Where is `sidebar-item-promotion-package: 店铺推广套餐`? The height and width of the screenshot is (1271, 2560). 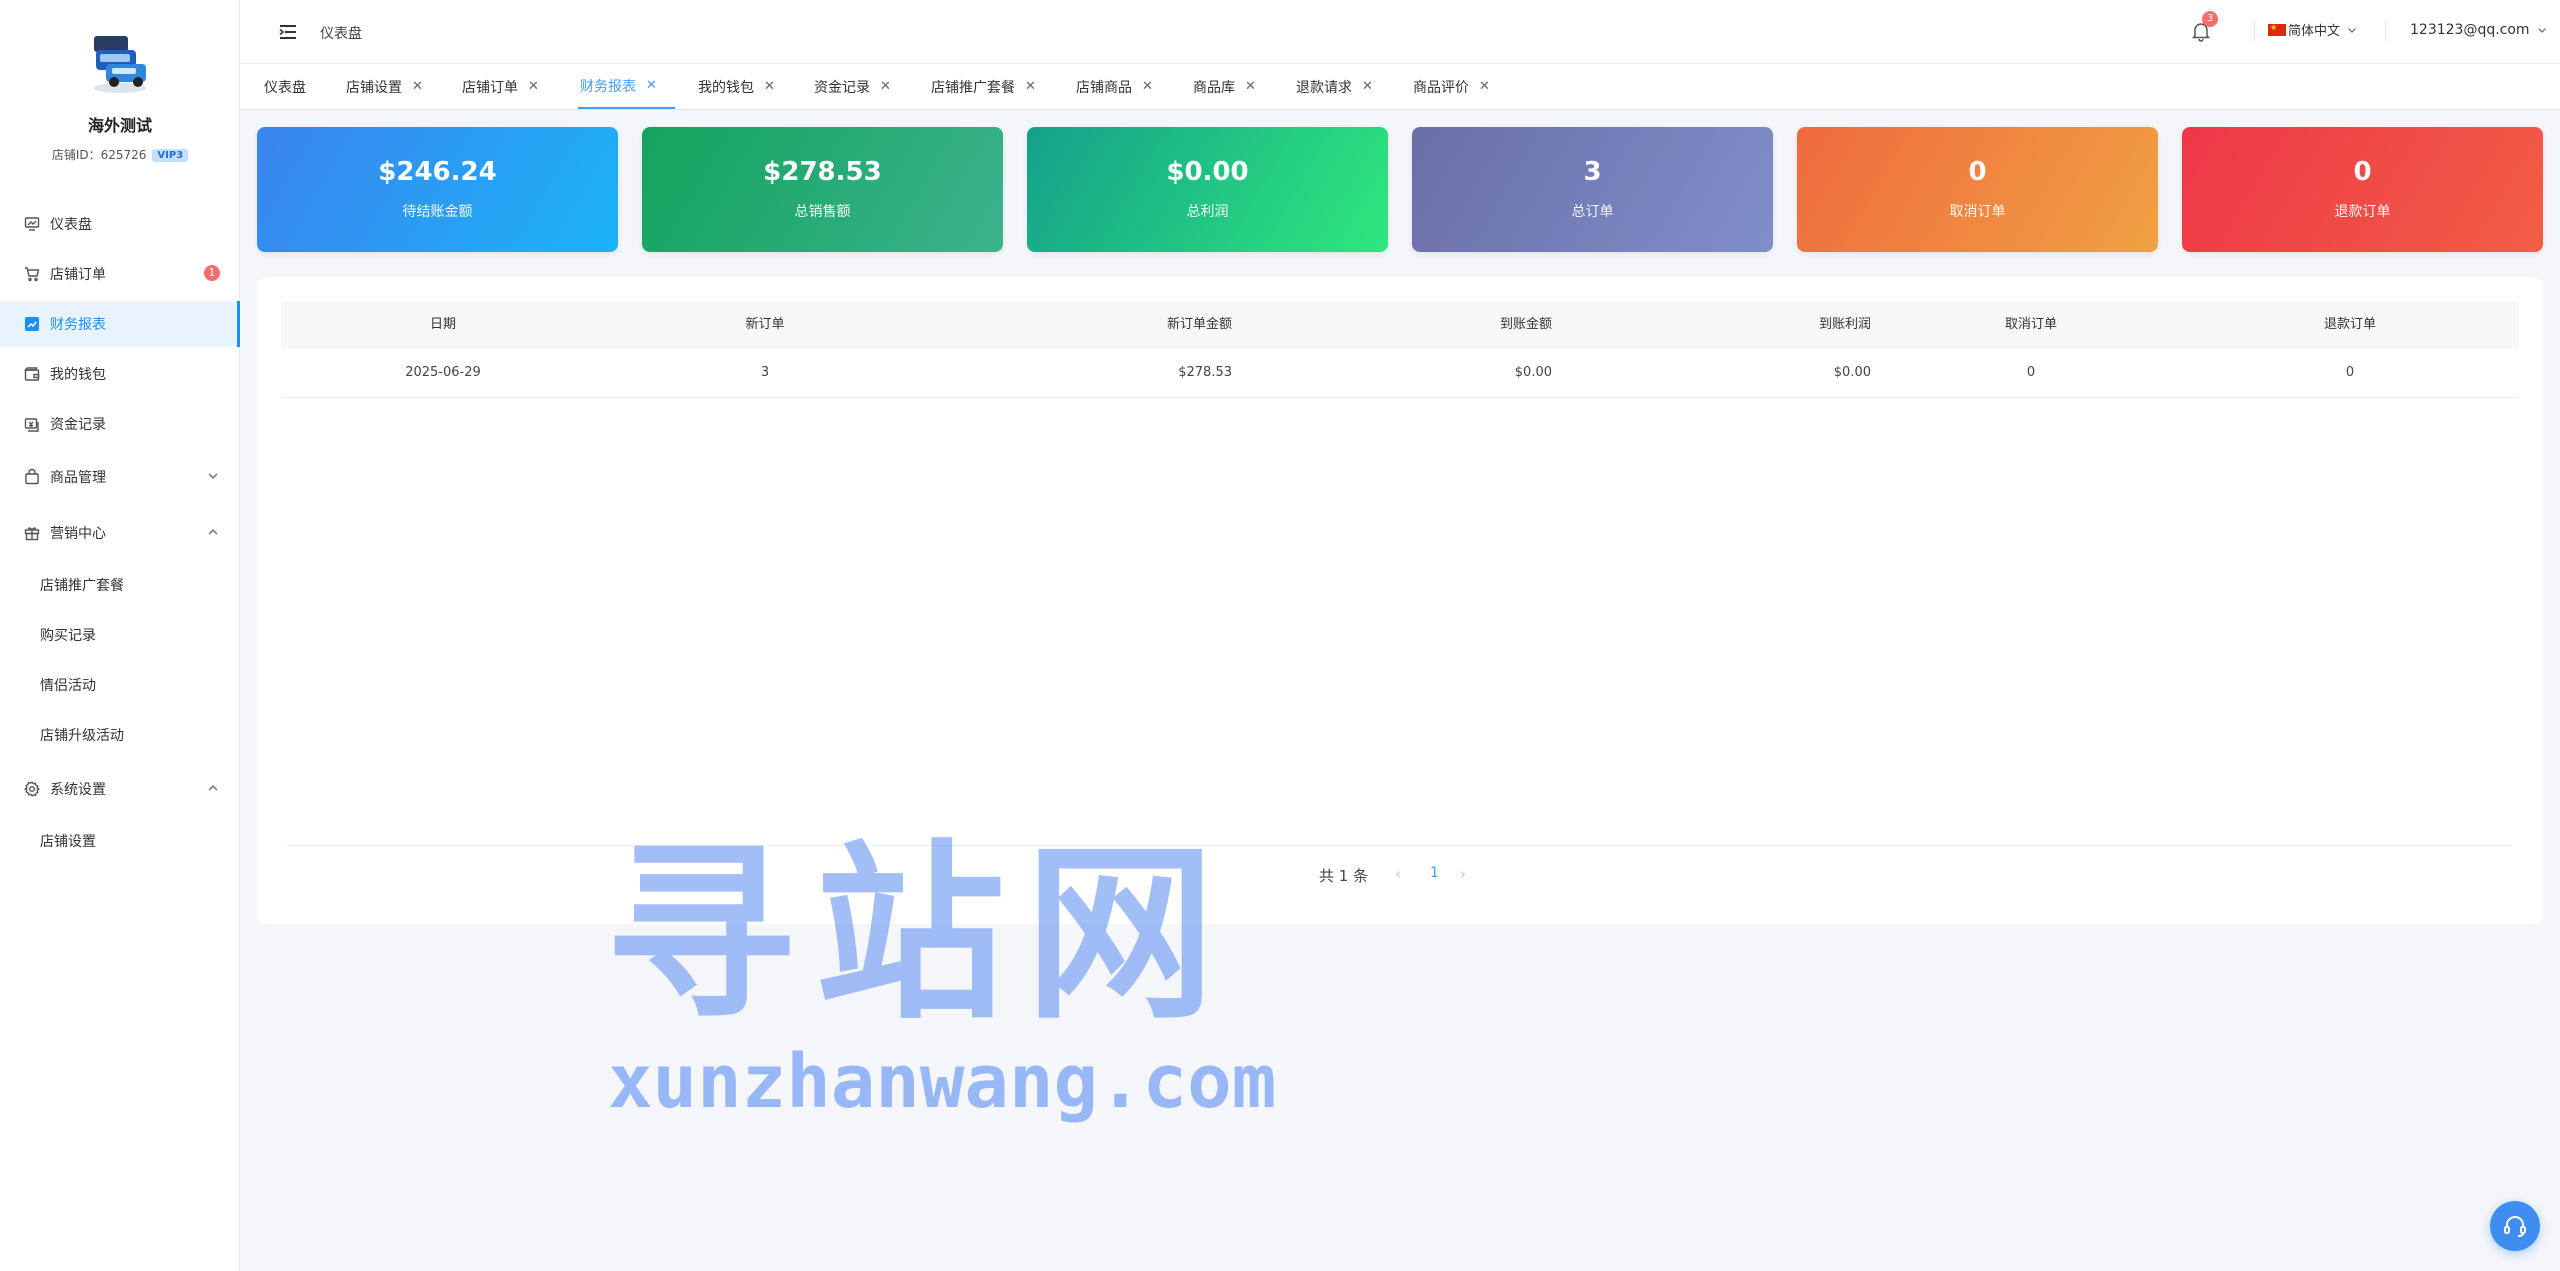
sidebar-item-promotion-package: 店铺推广套餐 is located at coordinates (120, 585).